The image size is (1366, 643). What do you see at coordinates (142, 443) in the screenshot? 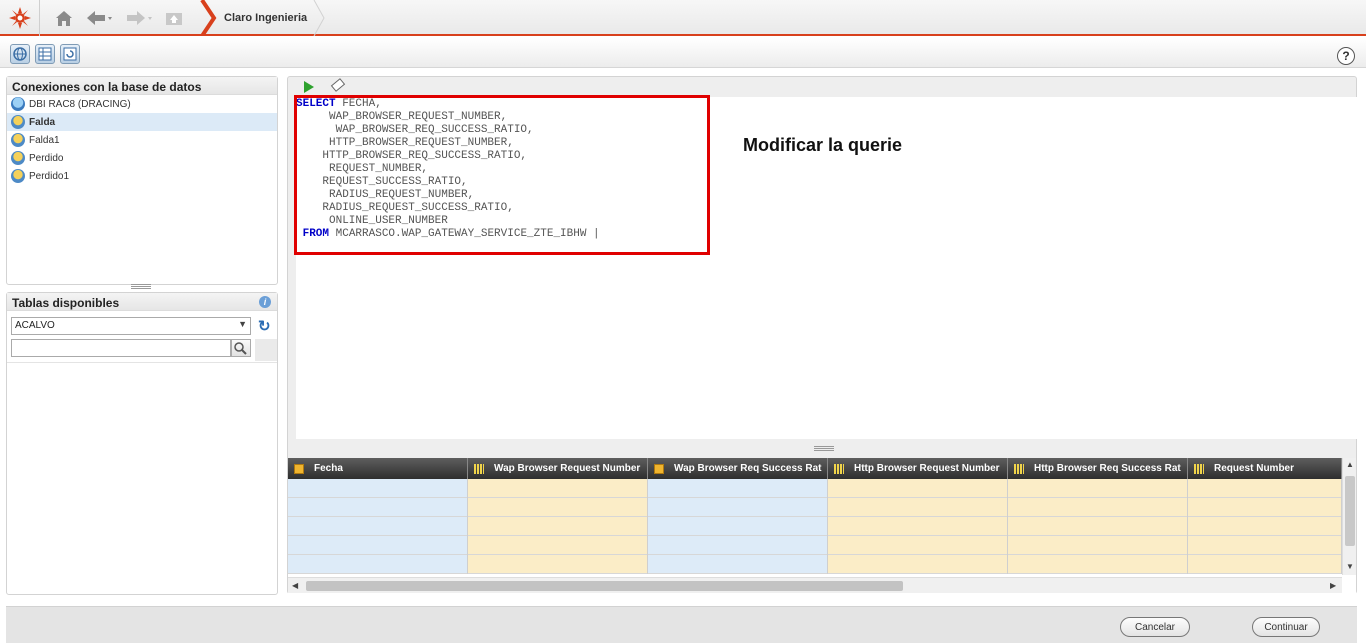
I see `tables-panel: Tablas disponibles i ACALVO ▼ ↻` at bounding box center [142, 443].